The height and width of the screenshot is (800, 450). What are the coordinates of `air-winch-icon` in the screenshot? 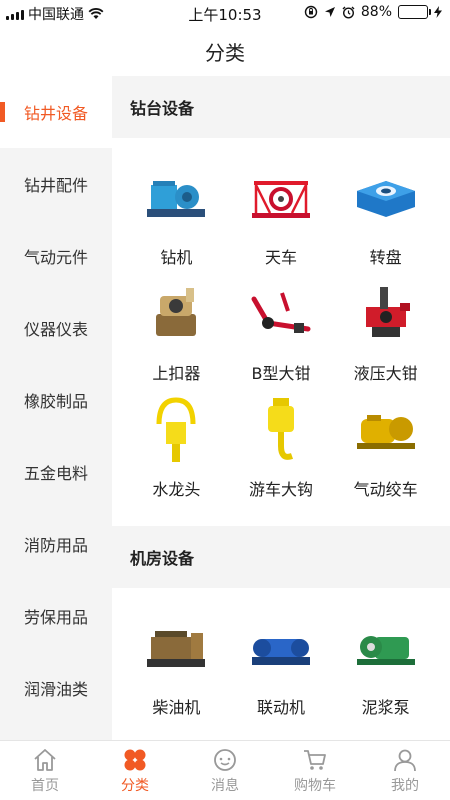 It's located at (386, 430).